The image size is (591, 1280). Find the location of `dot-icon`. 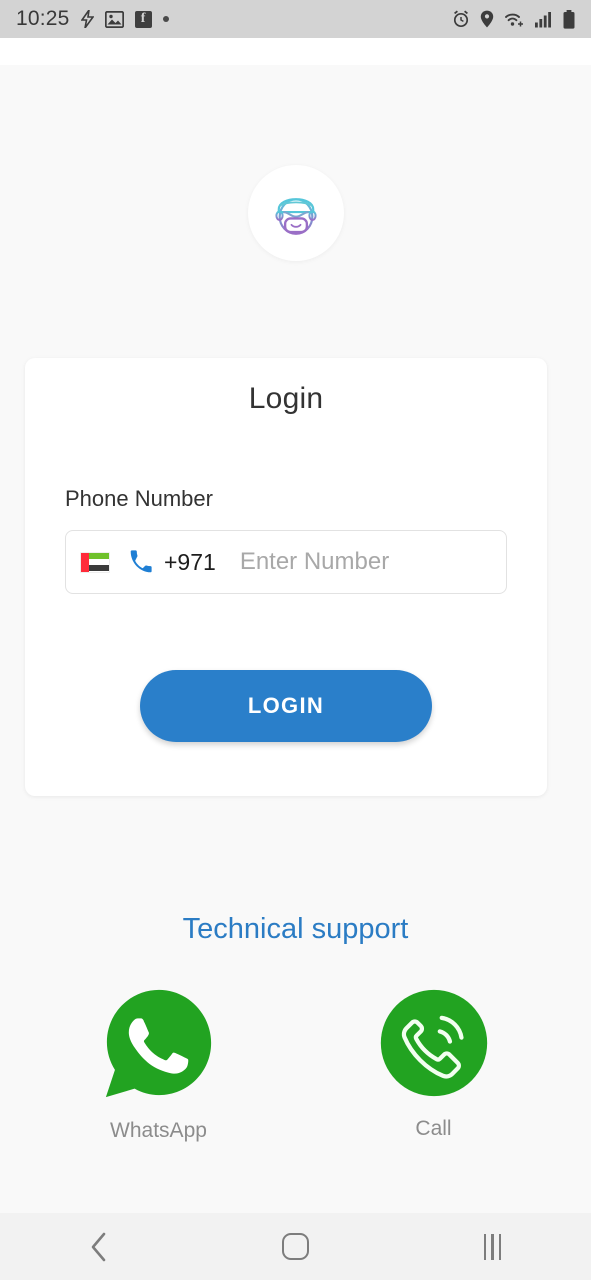

dot-icon is located at coordinates (165, 19).